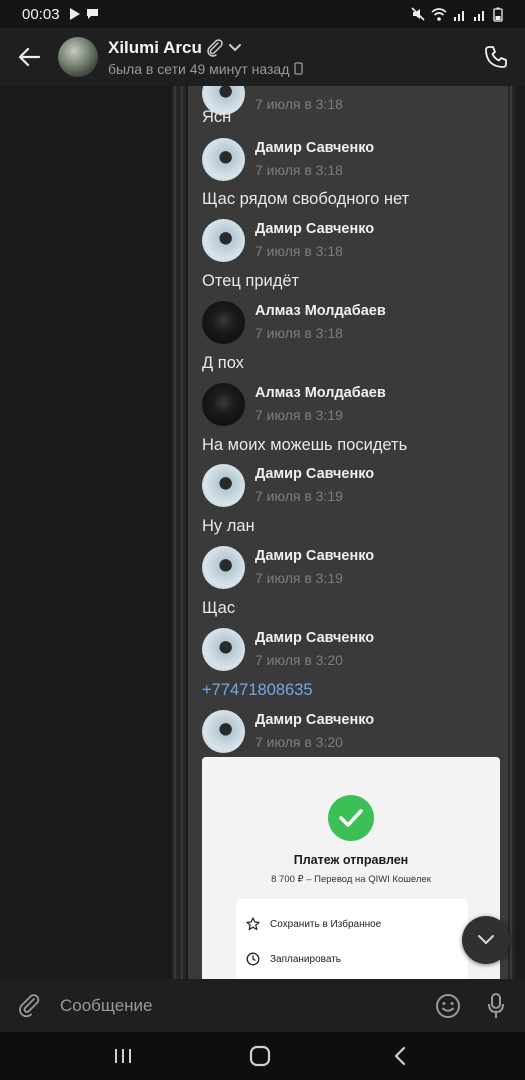 Image resolution: width=525 pixels, height=1080 pixels. I want to click on recent-apps-icon, so click(123, 1056).